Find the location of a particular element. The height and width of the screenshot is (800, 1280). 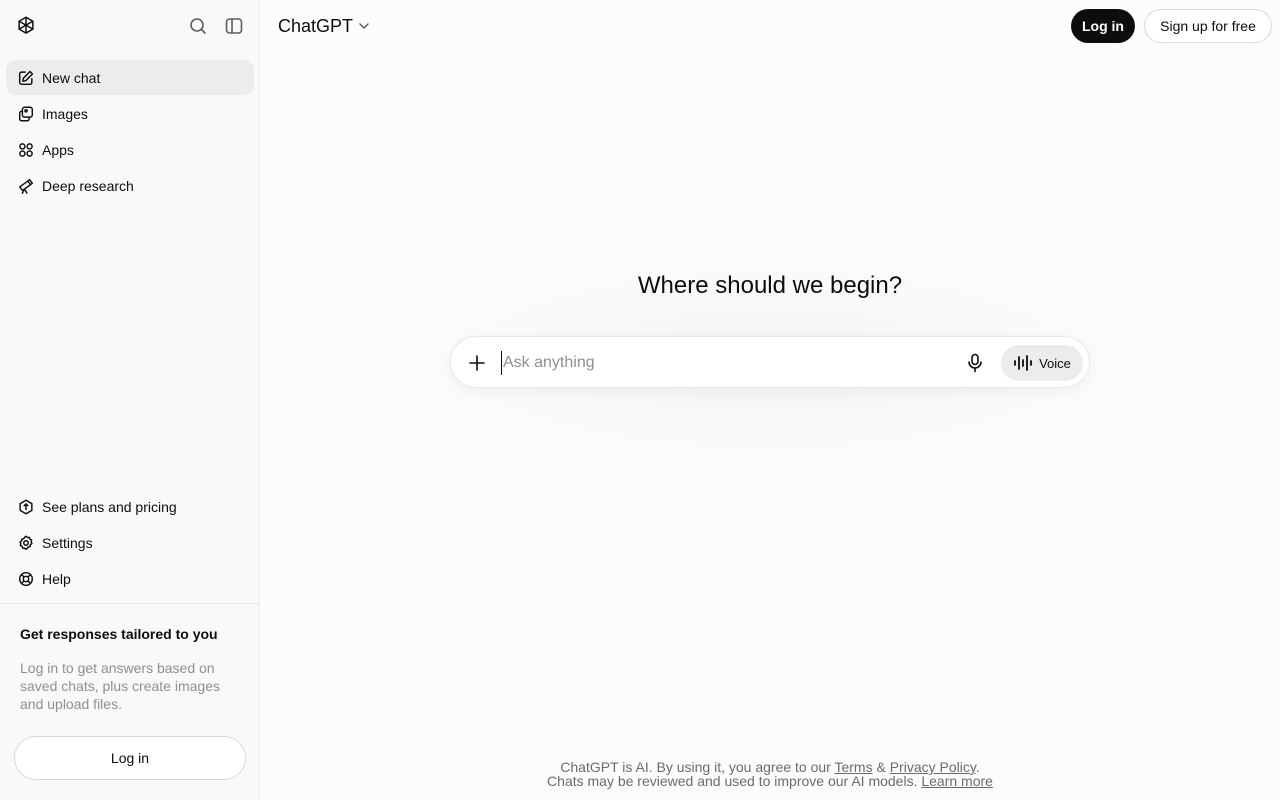

voice-waveform-icon is located at coordinates (1023, 363).